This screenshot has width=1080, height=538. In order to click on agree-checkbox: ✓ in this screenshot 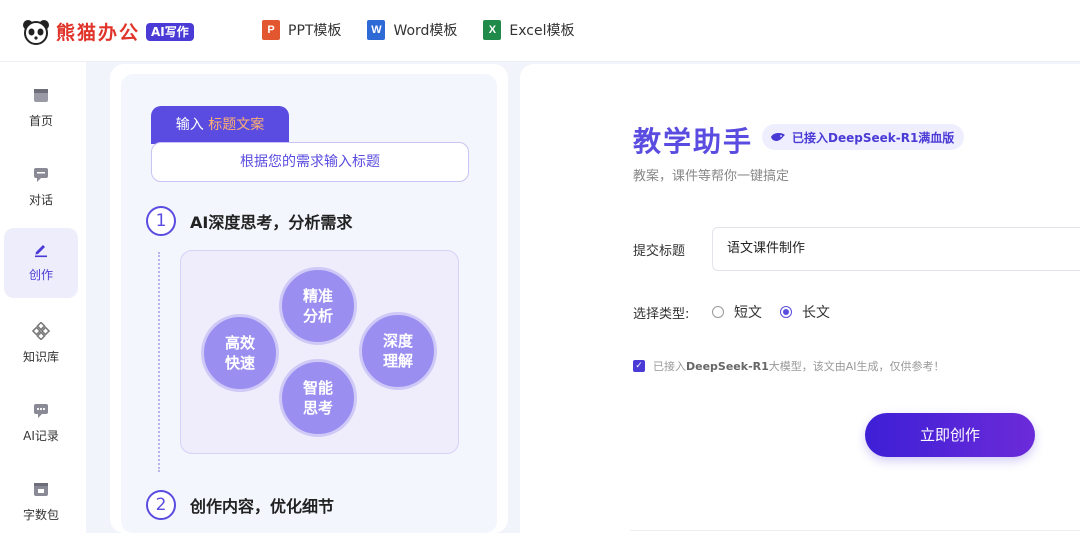, I will do `click(639, 366)`.